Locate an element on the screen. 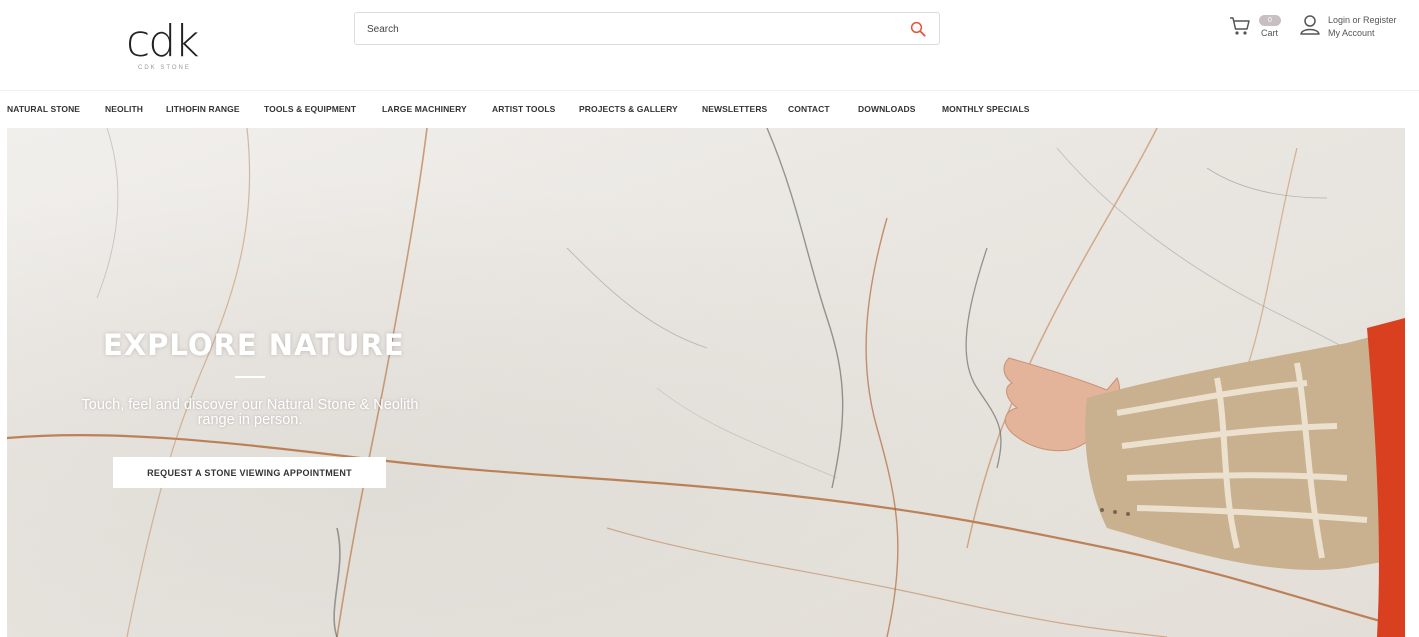 Image resolution: width=1419 pixels, height=637 pixels. logo: cdk CDK STONE is located at coordinates (171, 47).